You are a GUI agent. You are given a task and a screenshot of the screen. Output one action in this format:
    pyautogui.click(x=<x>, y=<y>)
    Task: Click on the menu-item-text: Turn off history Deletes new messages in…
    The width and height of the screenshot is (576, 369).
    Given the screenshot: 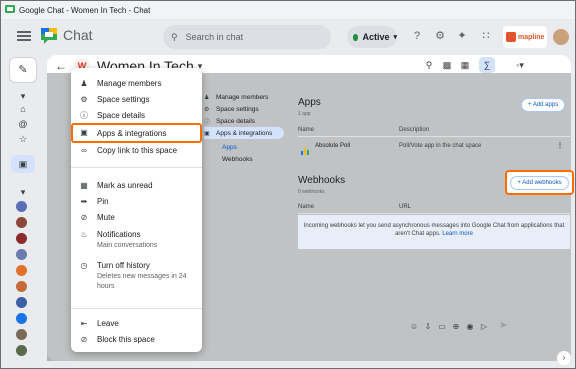 What is the action you would take?
    pyautogui.click(x=146, y=276)
    